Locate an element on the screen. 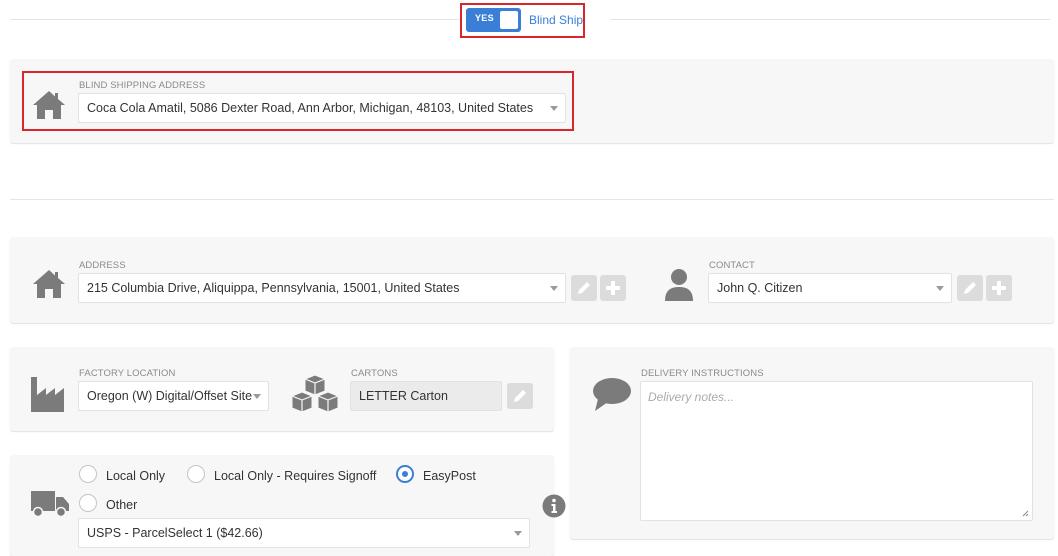  contact-label: CONTACT is located at coordinates (732, 265).